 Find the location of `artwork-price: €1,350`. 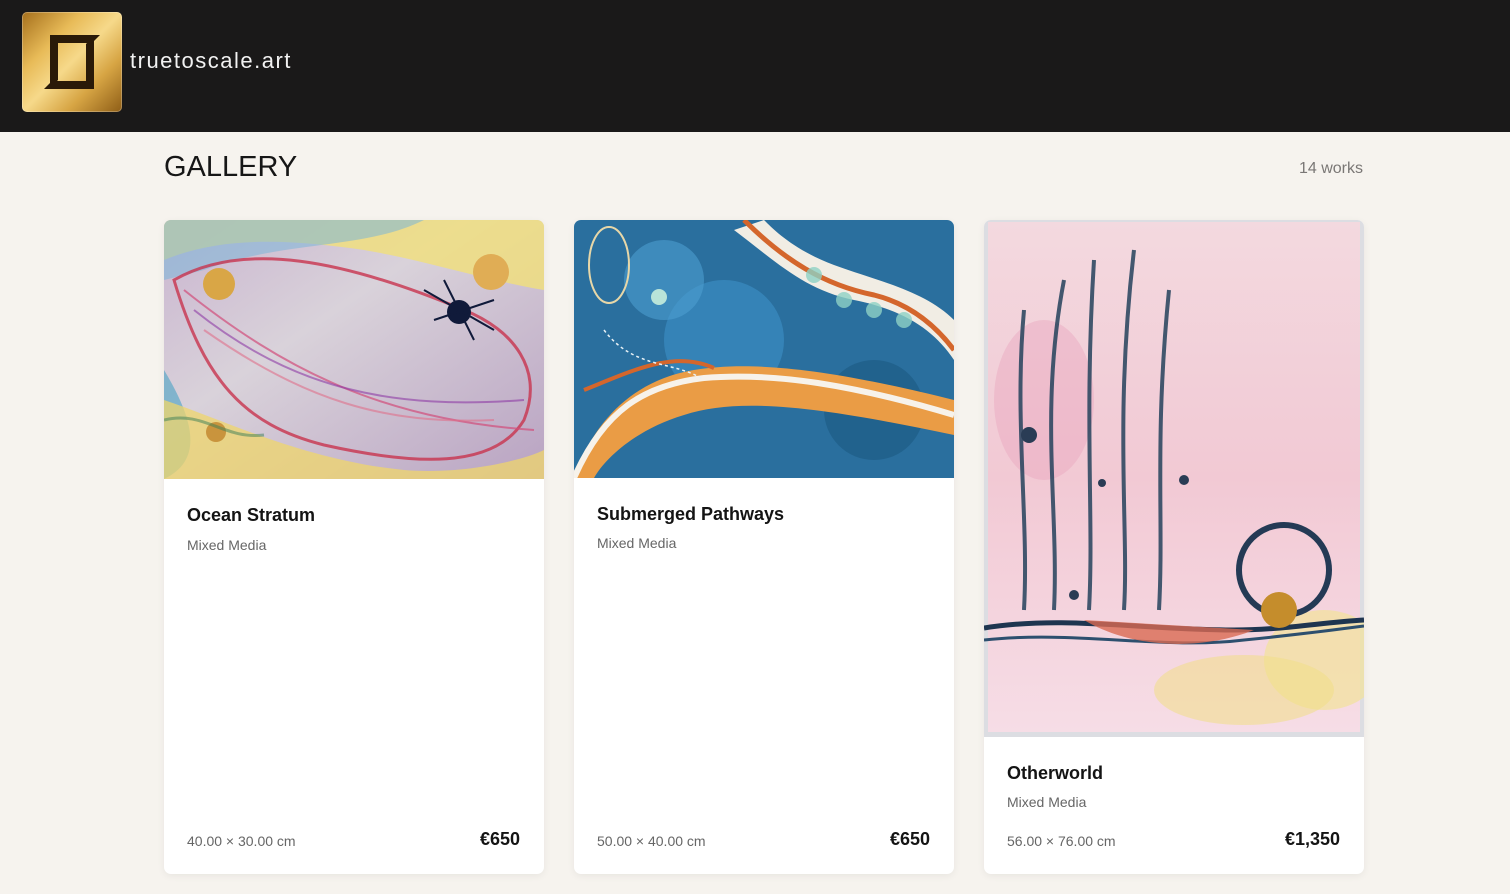

artwork-price: €1,350 is located at coordinates (1312, 839).